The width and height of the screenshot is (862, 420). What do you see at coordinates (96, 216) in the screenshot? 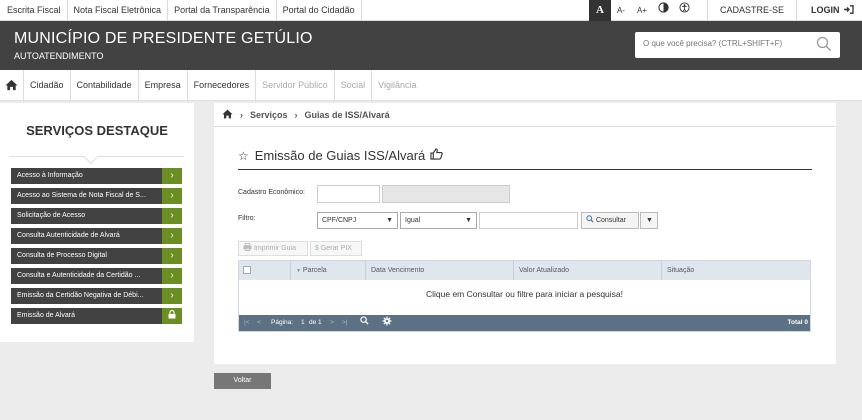
I see `sidebar-item-solicitacao-acesso: Solicitação de Acesso ›` at bounding box center [96, 216].